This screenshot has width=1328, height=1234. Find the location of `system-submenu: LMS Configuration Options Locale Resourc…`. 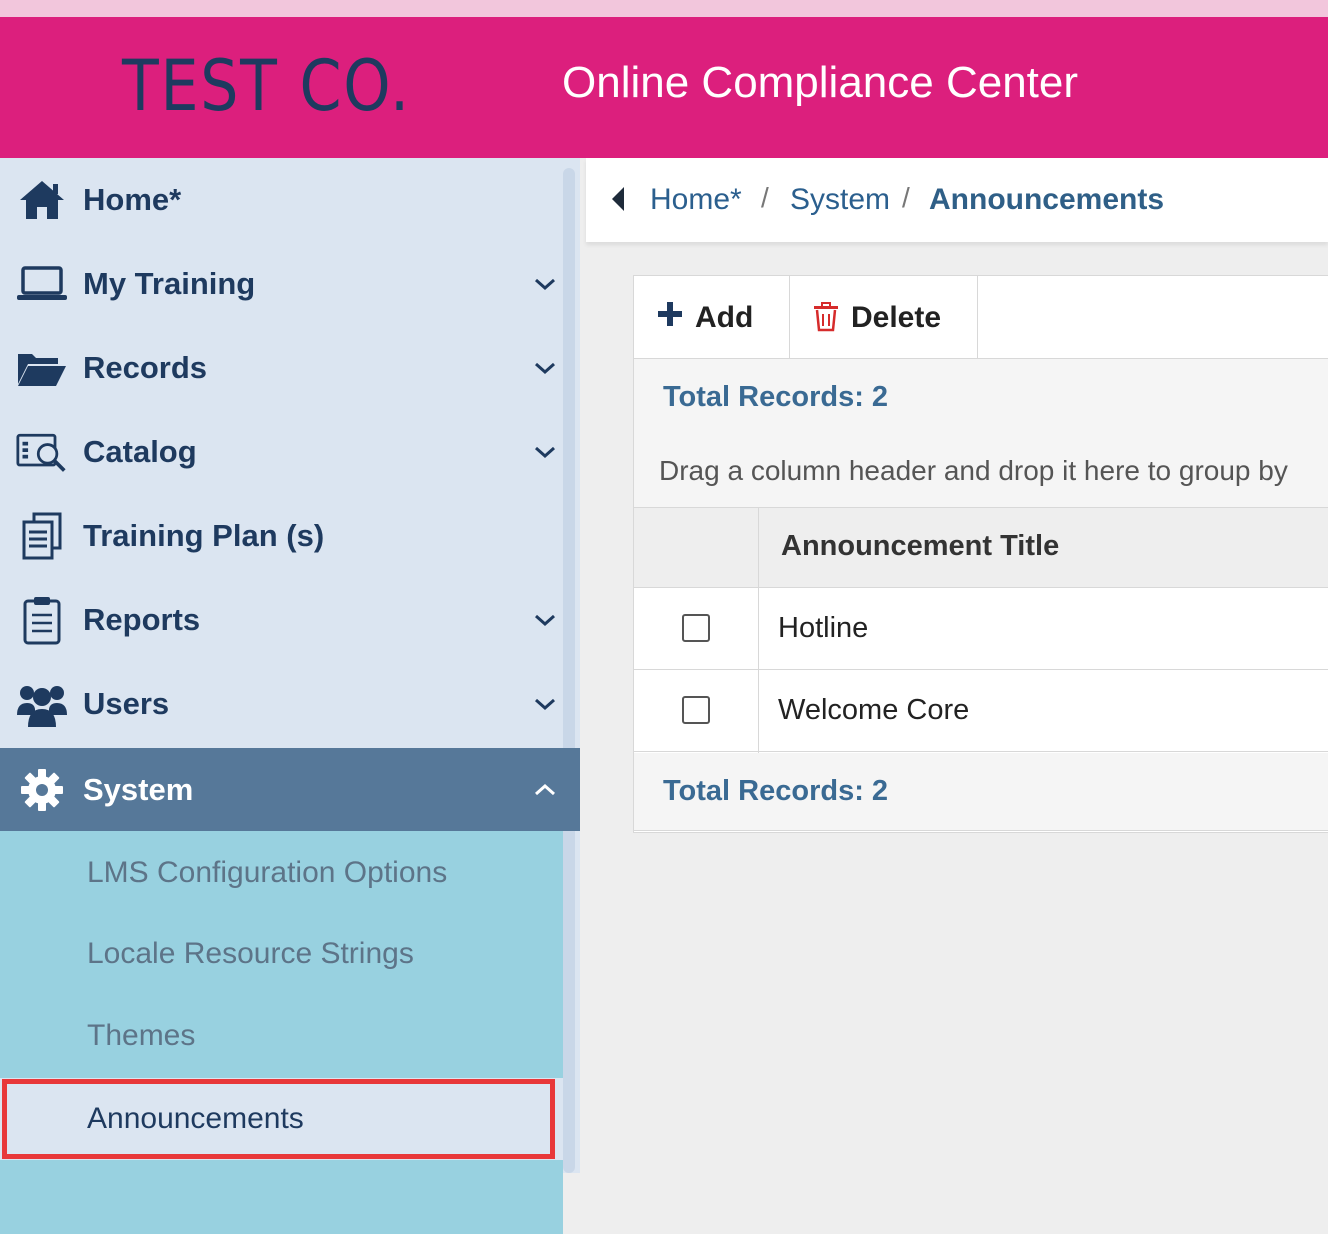

system-submenu: LMS Configuration Options Locale Resourc… is located at coordinates (281, 1032).